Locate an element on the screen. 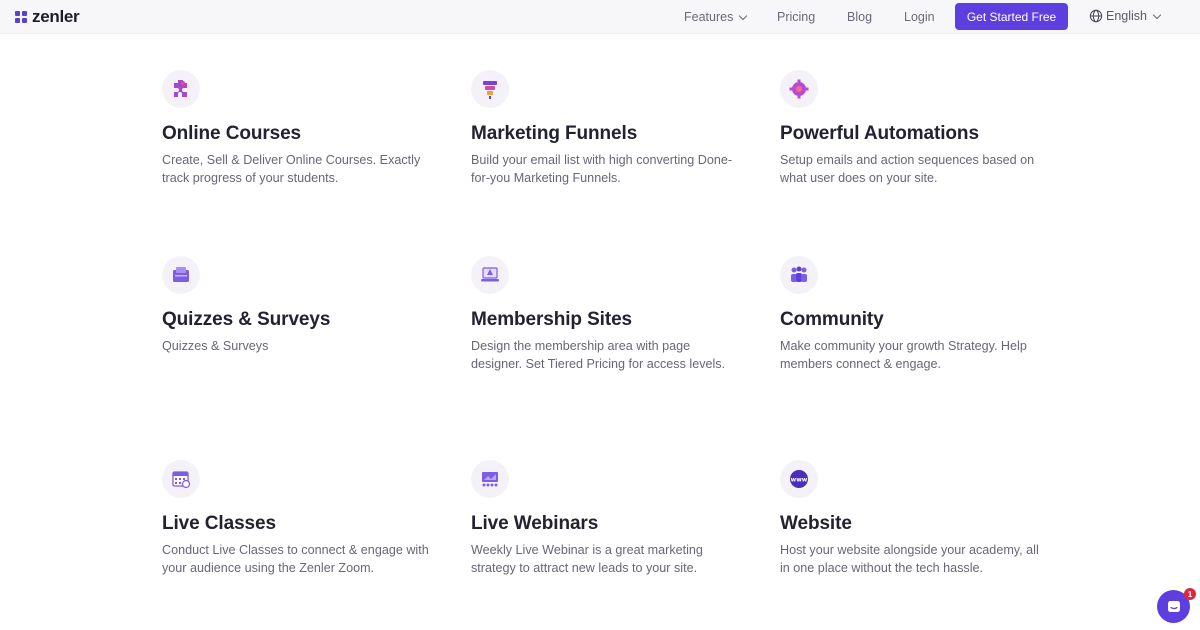 The image size is (1200, 630). svg-text: www is located at coordinates (799, 480).